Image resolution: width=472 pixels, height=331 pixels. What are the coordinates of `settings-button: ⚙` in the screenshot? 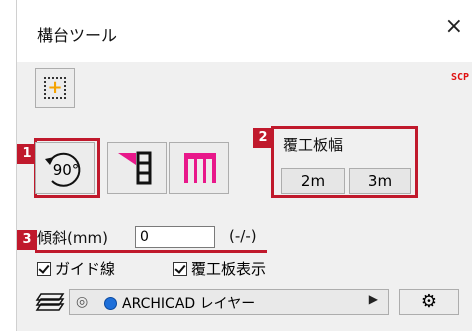 It's located at (429, 302).